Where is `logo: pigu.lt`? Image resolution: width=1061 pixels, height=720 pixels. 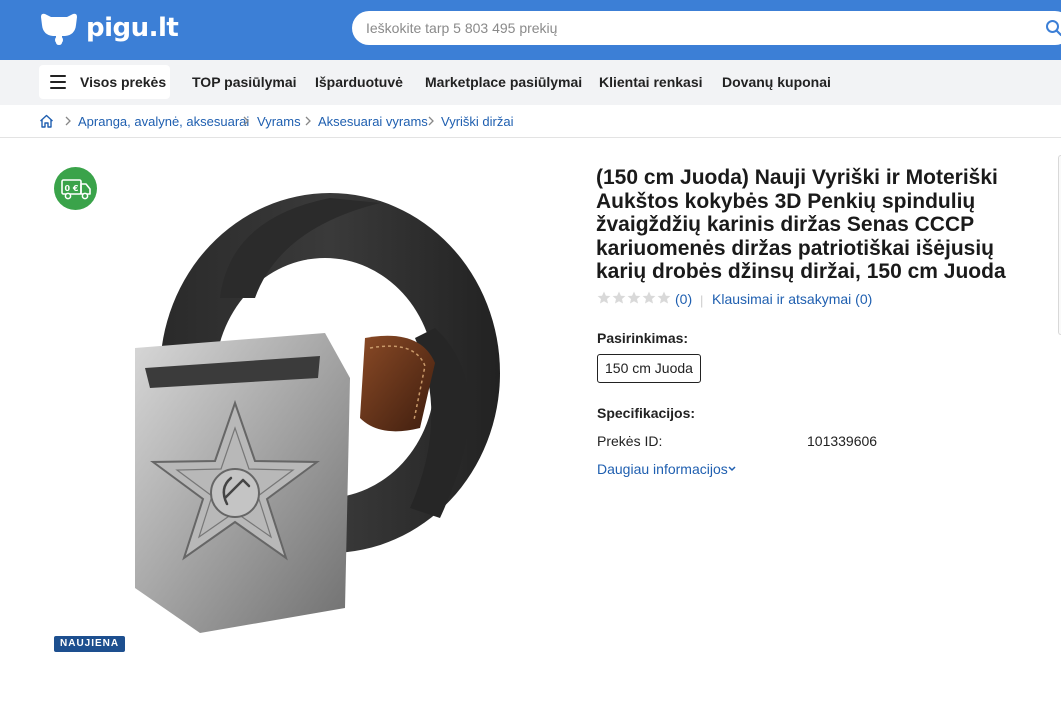 logo: pigu.lt is located at coordinates (108, 28).